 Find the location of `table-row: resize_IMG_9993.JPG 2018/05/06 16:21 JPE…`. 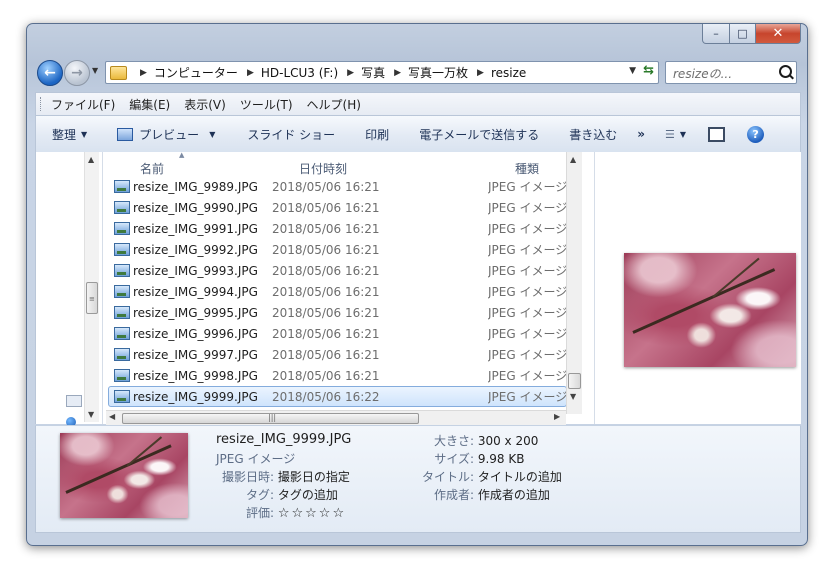

table-row: resize_IMG_9993.JPG 2018/05/06 16:21 JPE… is located at coordinates (338, 270).